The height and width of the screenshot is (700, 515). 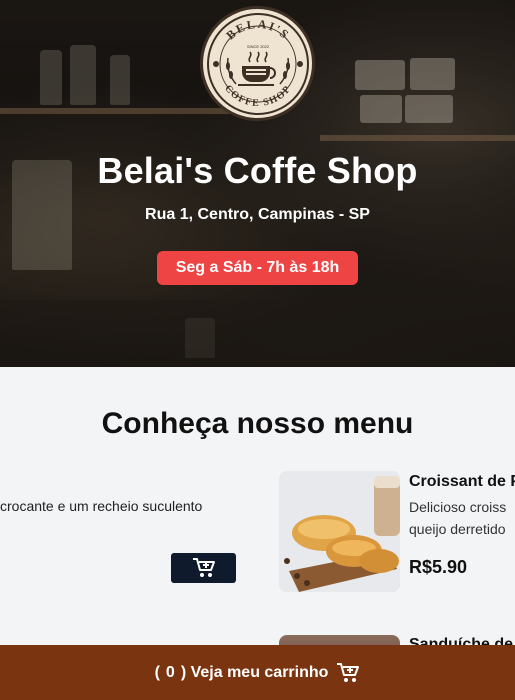 What do you see at coordinates (101, 506) in the screenshot?
I see `product-description: crocante e um recheio suculento` at bounding box center [101, 506].